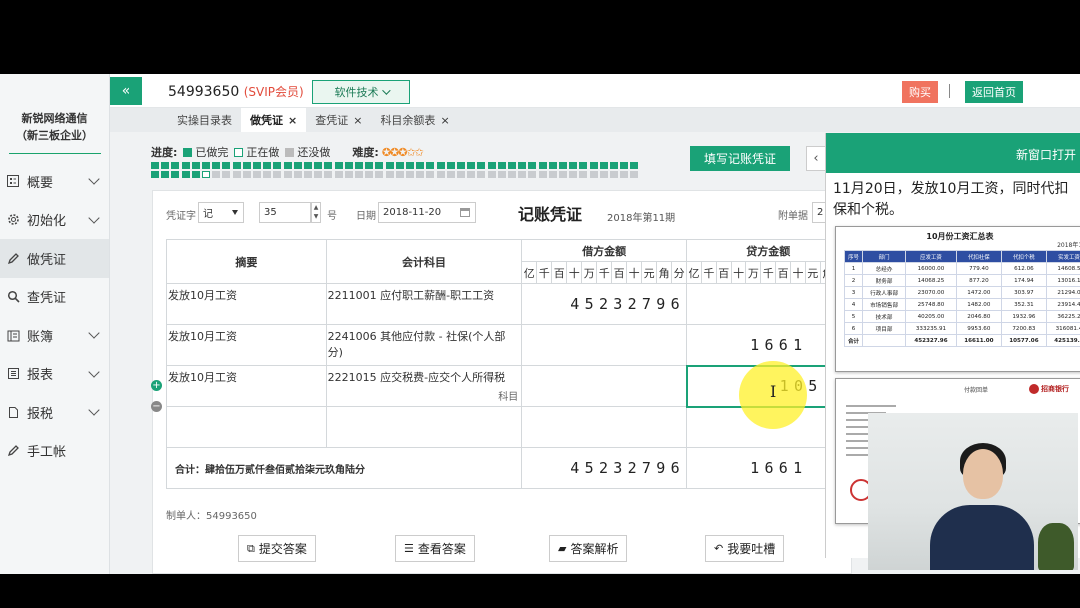 Image resolution: width=1080 pixels, height=608 pixels. What do you see at coordinates (356, 92) in the screenshot?
I see `tech-support-label: 软件技术` at bounding box center [356, 92].